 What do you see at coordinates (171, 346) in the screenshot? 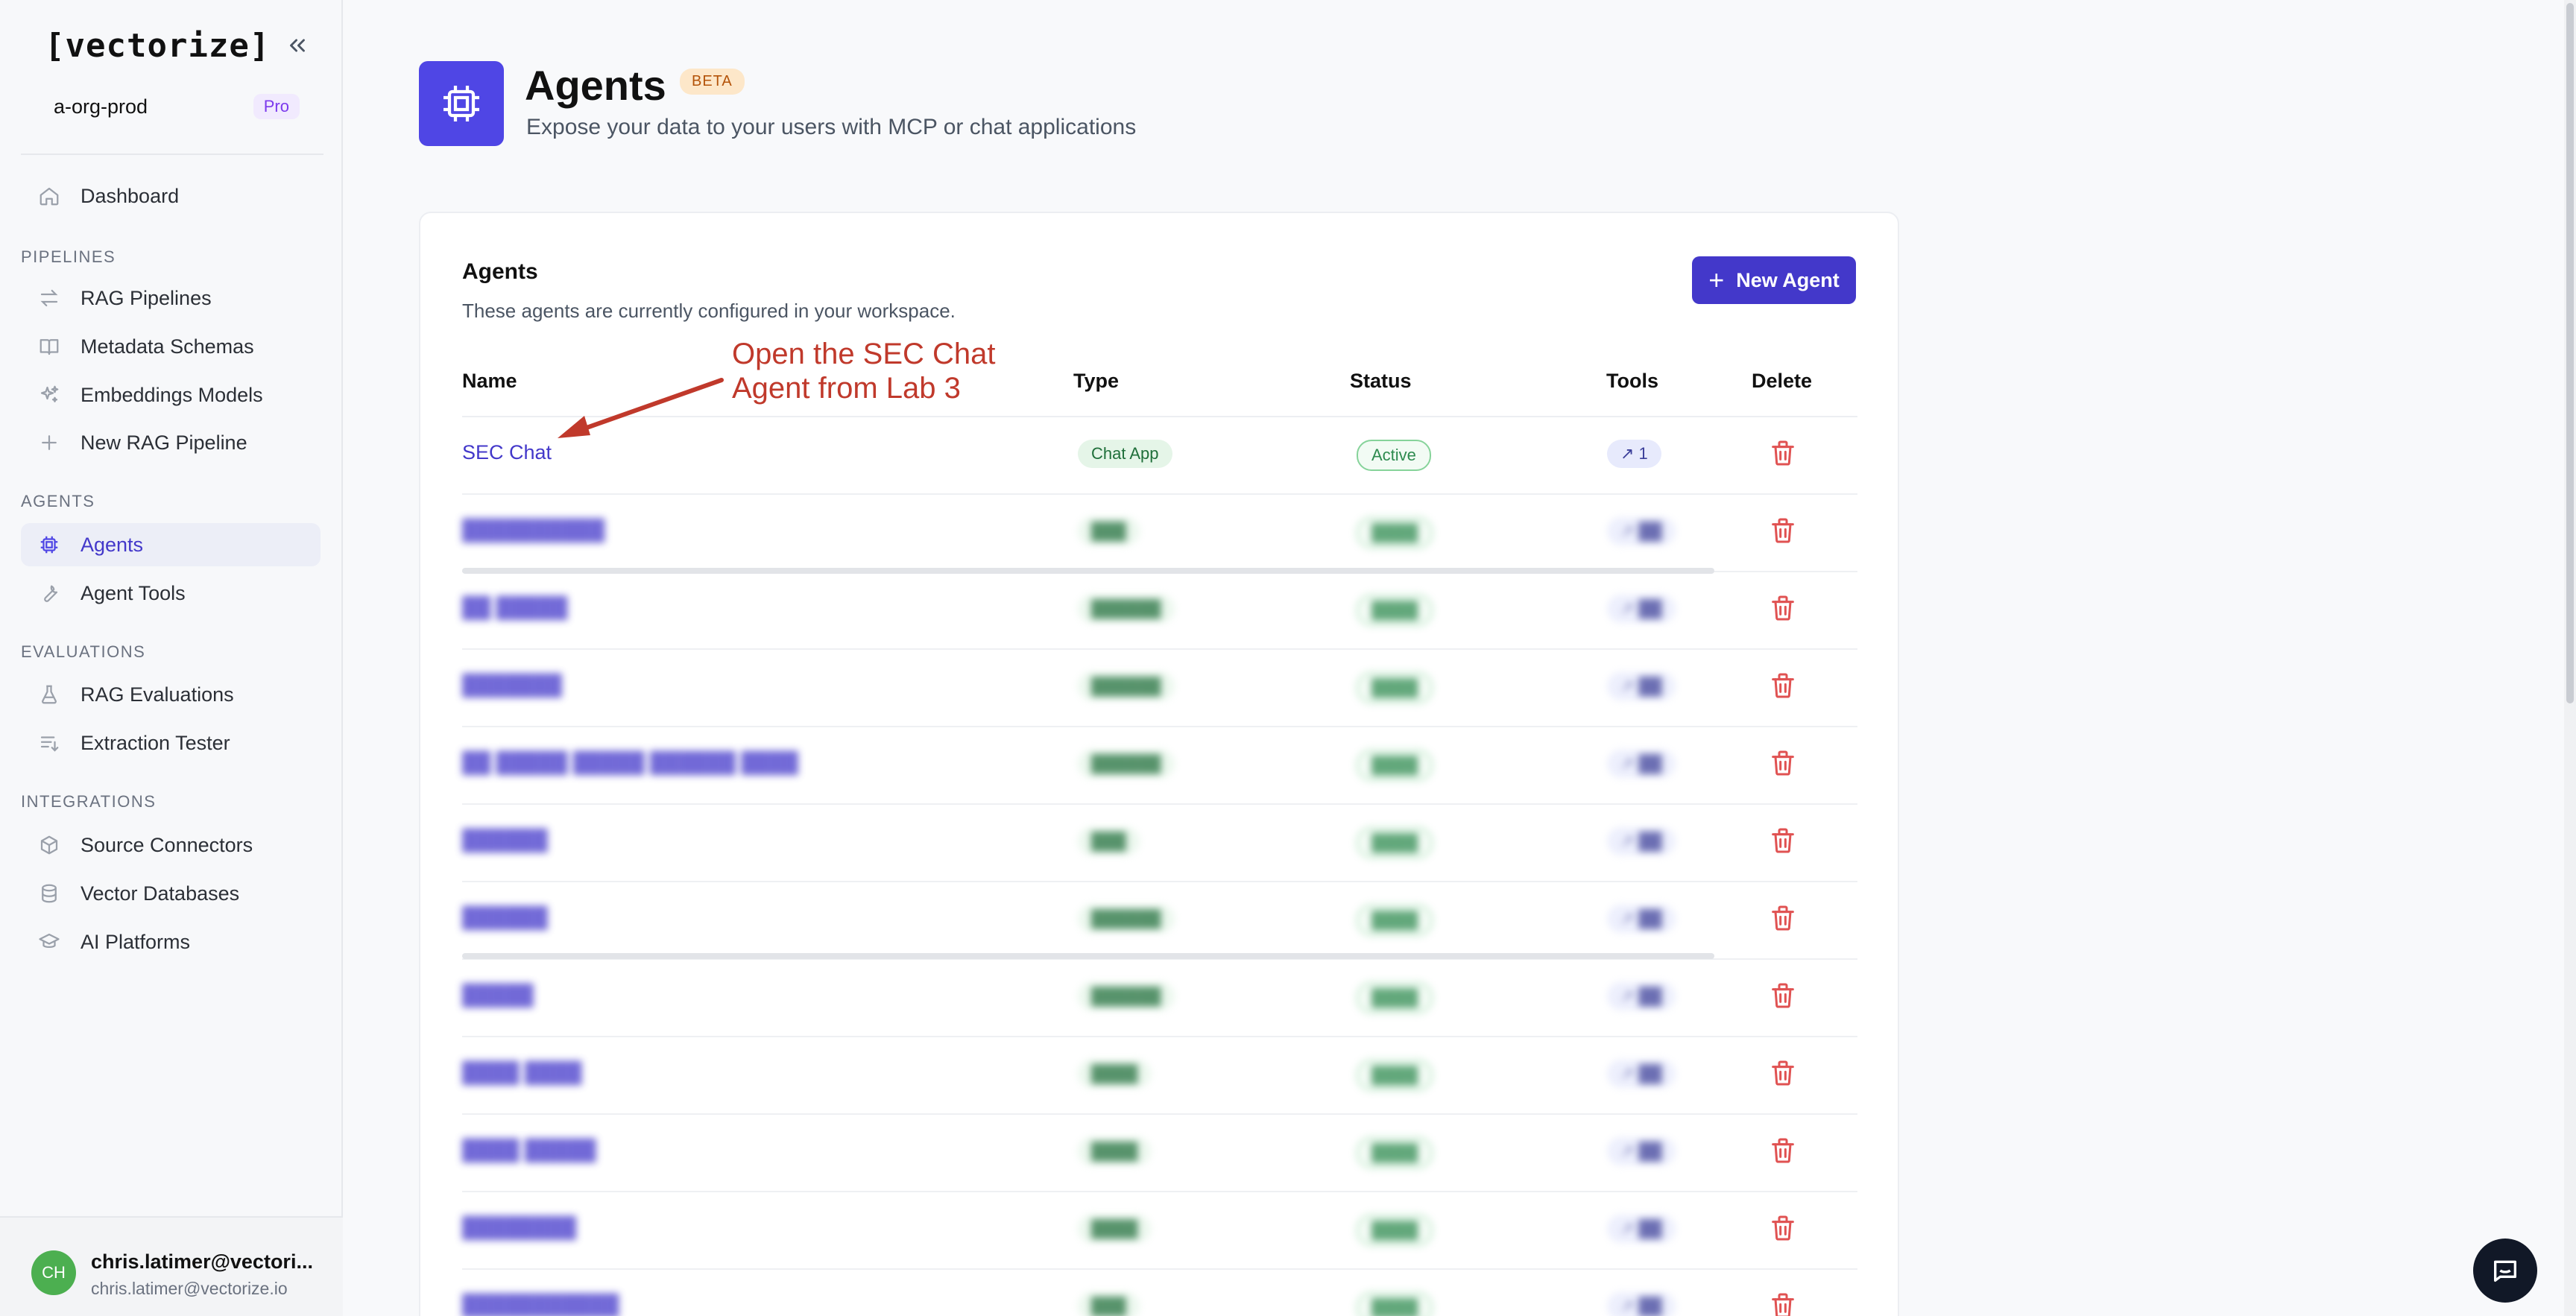
I see `sidebar-item-metadata-schemas: Metadata Schemas` at bounding box center [171, 346].